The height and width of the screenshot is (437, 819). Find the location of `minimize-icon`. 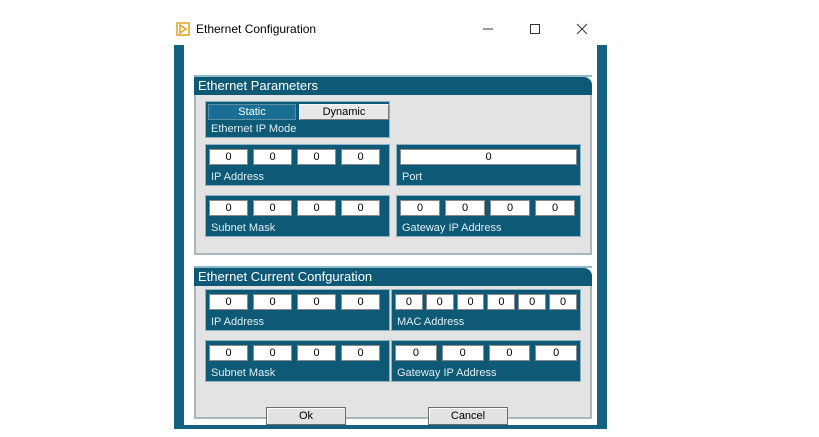

minimize-icon is located at coordinates (488, 29).